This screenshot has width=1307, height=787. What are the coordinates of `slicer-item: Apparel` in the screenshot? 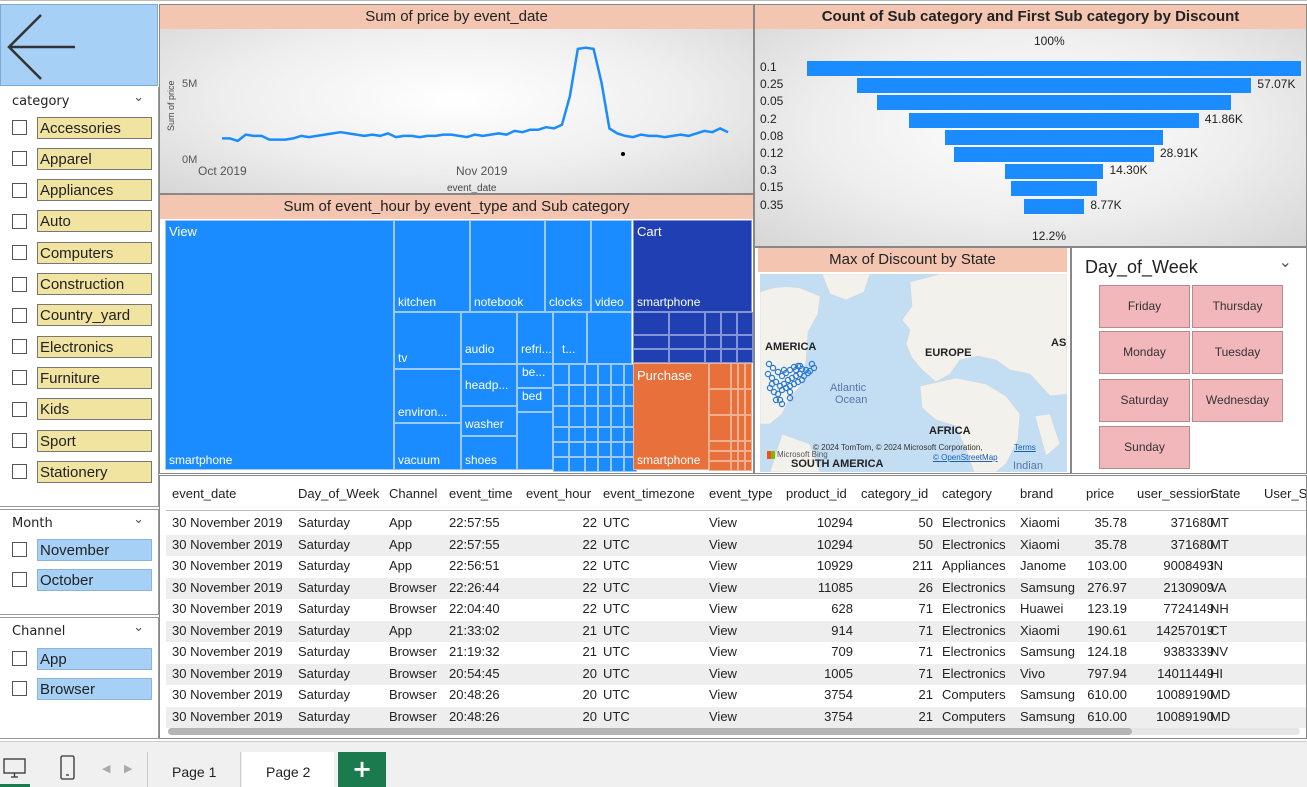 It's located at (82, 158).